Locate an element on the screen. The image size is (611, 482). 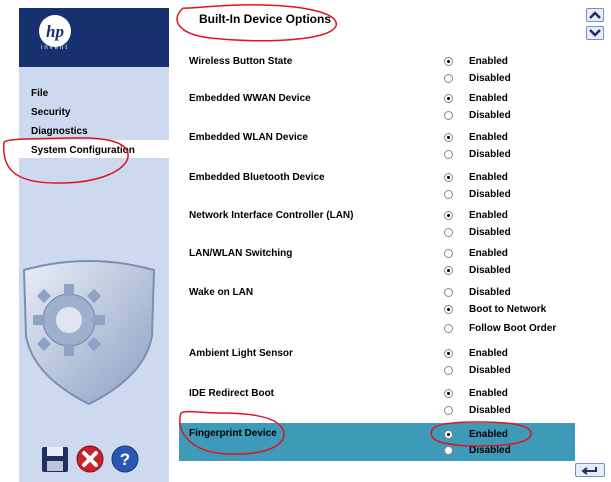
option-choice: Boot to Network is located at coordinates (507, 309).